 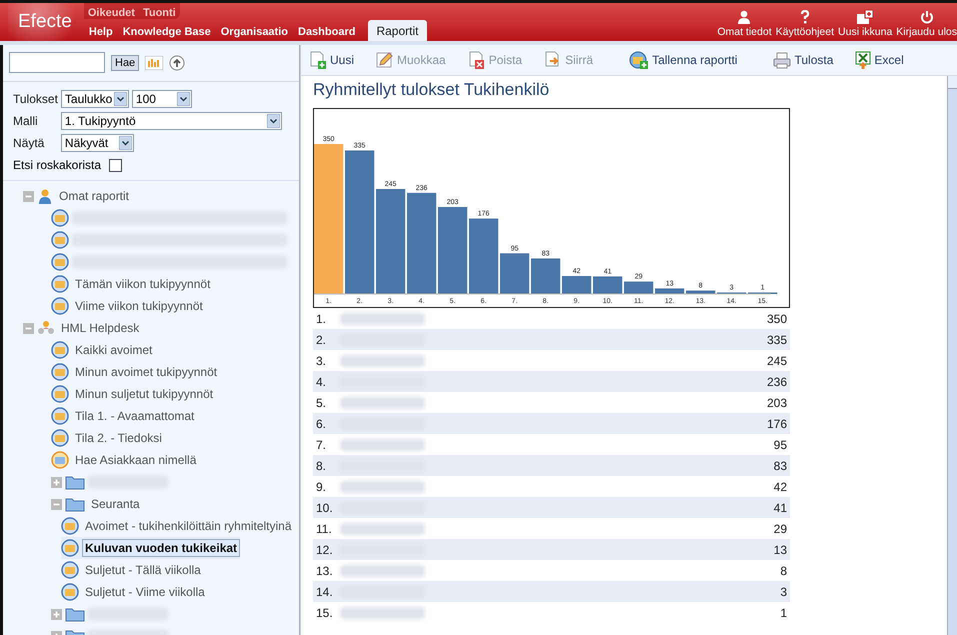 I want to click on person-icon, so click(x=45, y=196).